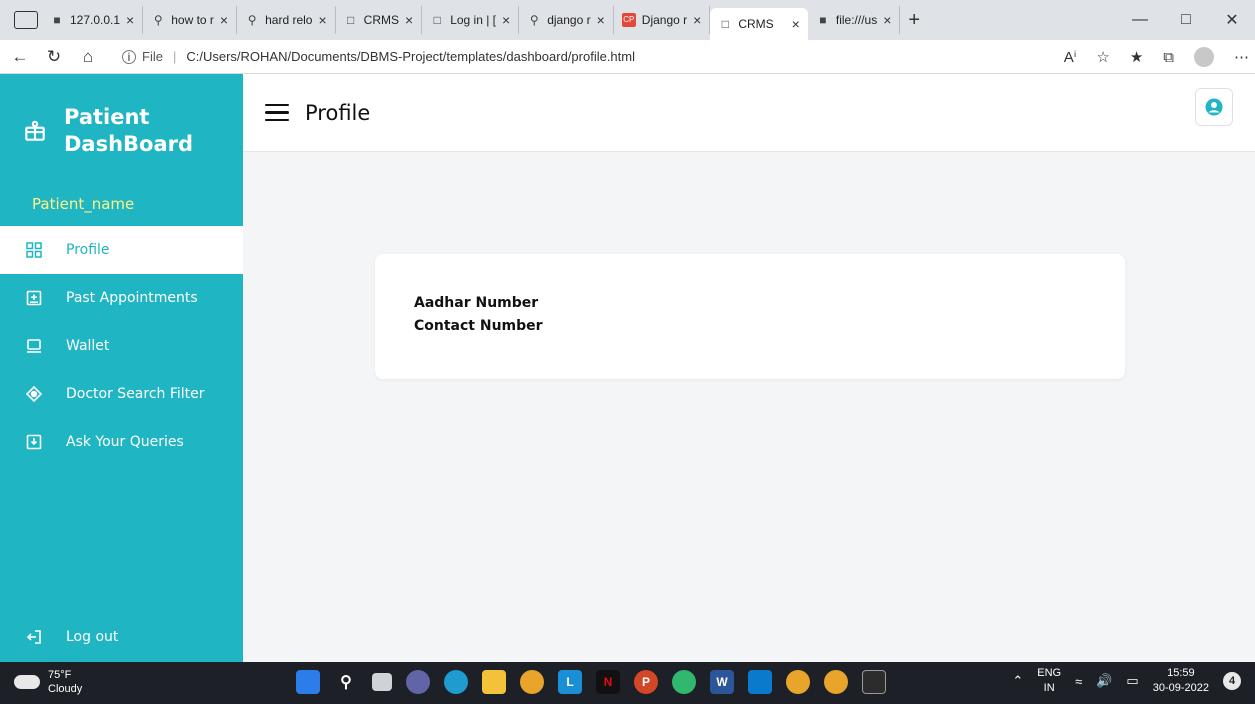  I want to click on new-tab-icon: +, so click(914, 20).